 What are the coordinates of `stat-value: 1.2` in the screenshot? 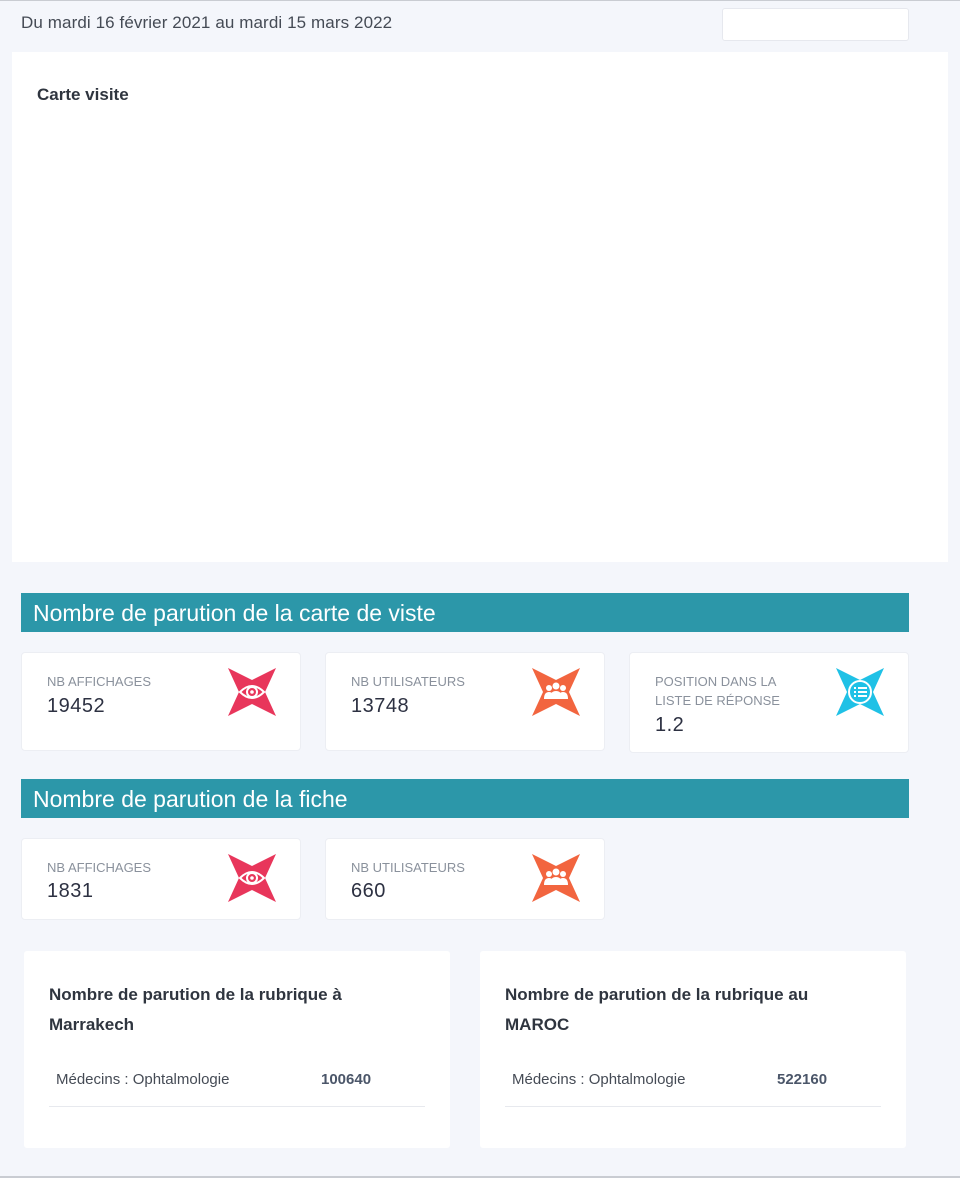 It's located at (670, 725).